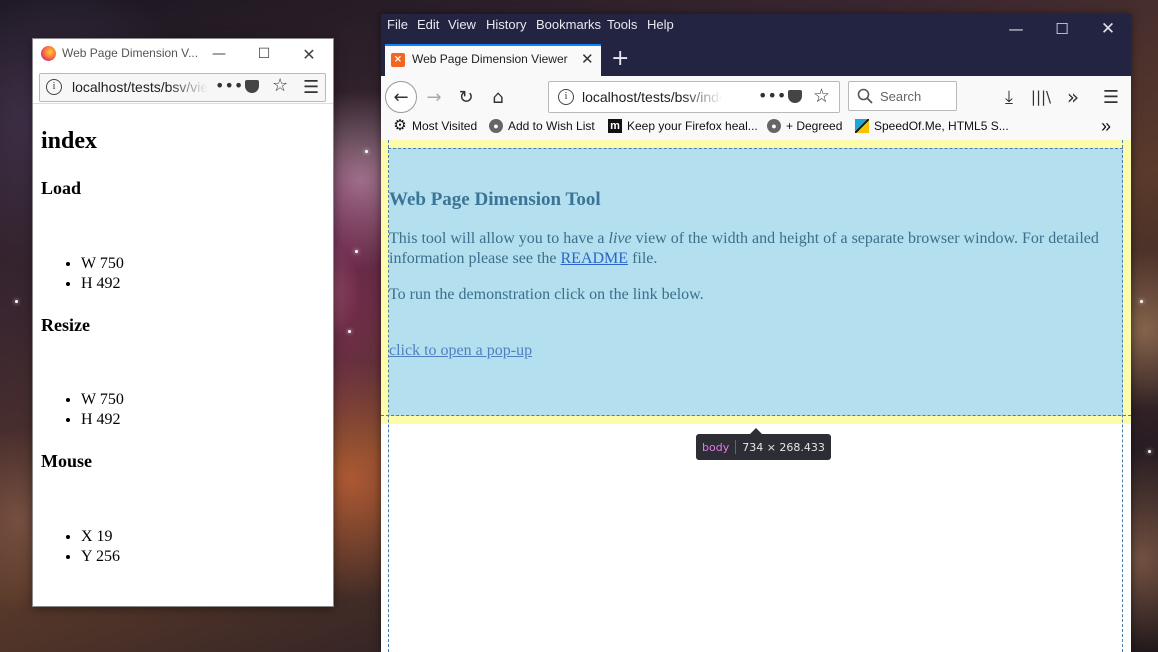 The width and height of the screenshot is (1158, 652). Describe the element at coordinates (490, 59) in the screenshot. I see `tab-title: Web Page Dimension Viewer` at that location.